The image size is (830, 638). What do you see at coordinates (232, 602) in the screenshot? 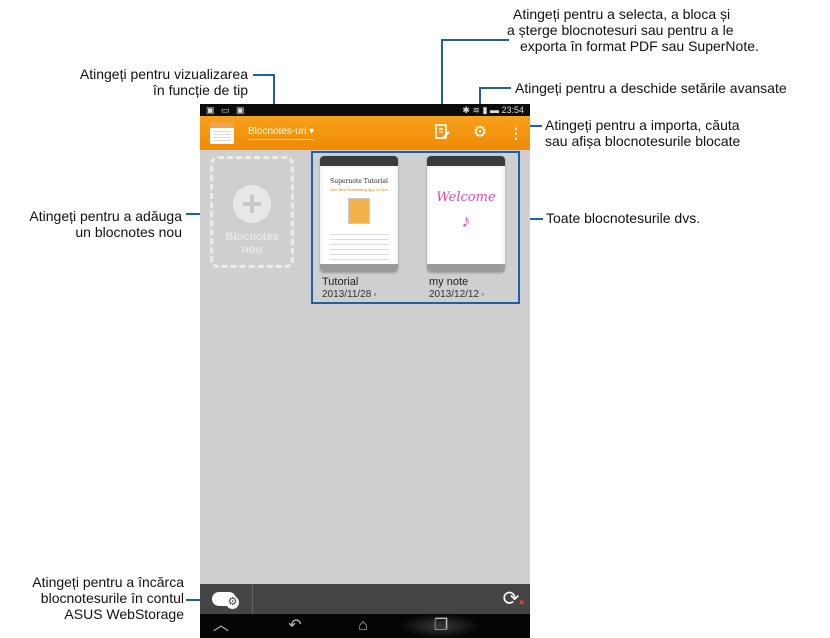
I see `gear-small-icon: ⚙` at bounding box center [232, 602].